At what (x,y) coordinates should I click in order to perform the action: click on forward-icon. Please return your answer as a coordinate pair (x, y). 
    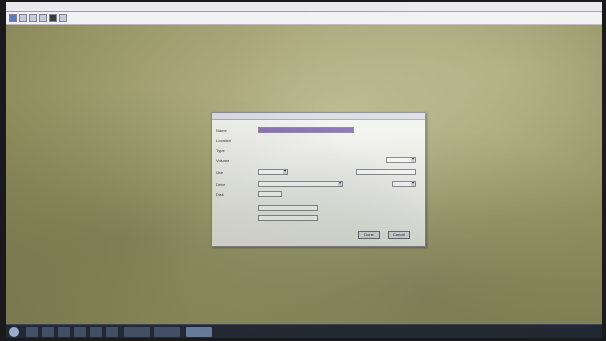
    Looking at the image, I should click on (23, 18).